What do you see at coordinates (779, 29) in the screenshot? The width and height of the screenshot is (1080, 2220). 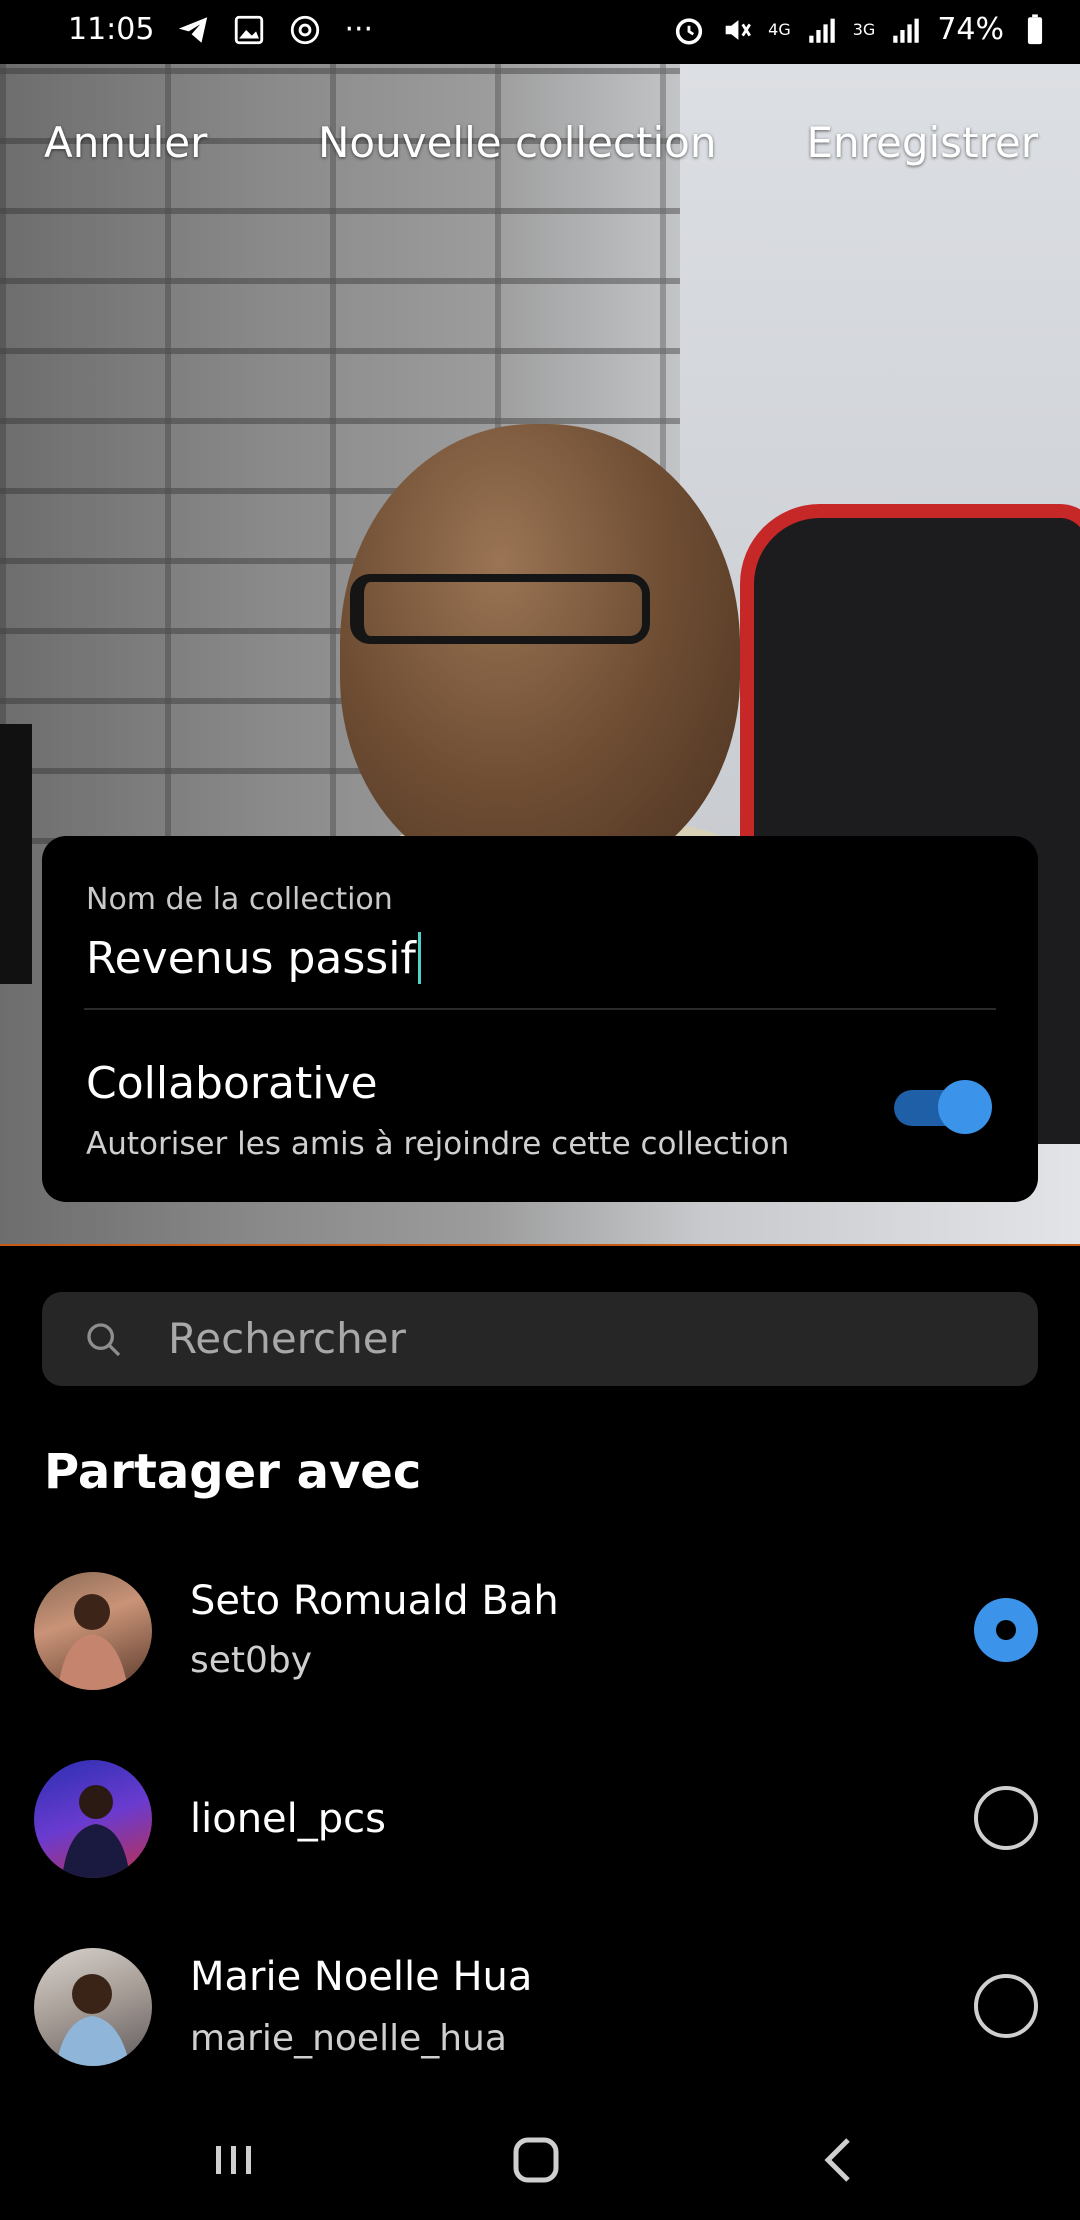 I see `network-type-1: 4G` at bounding box center [779, 29].